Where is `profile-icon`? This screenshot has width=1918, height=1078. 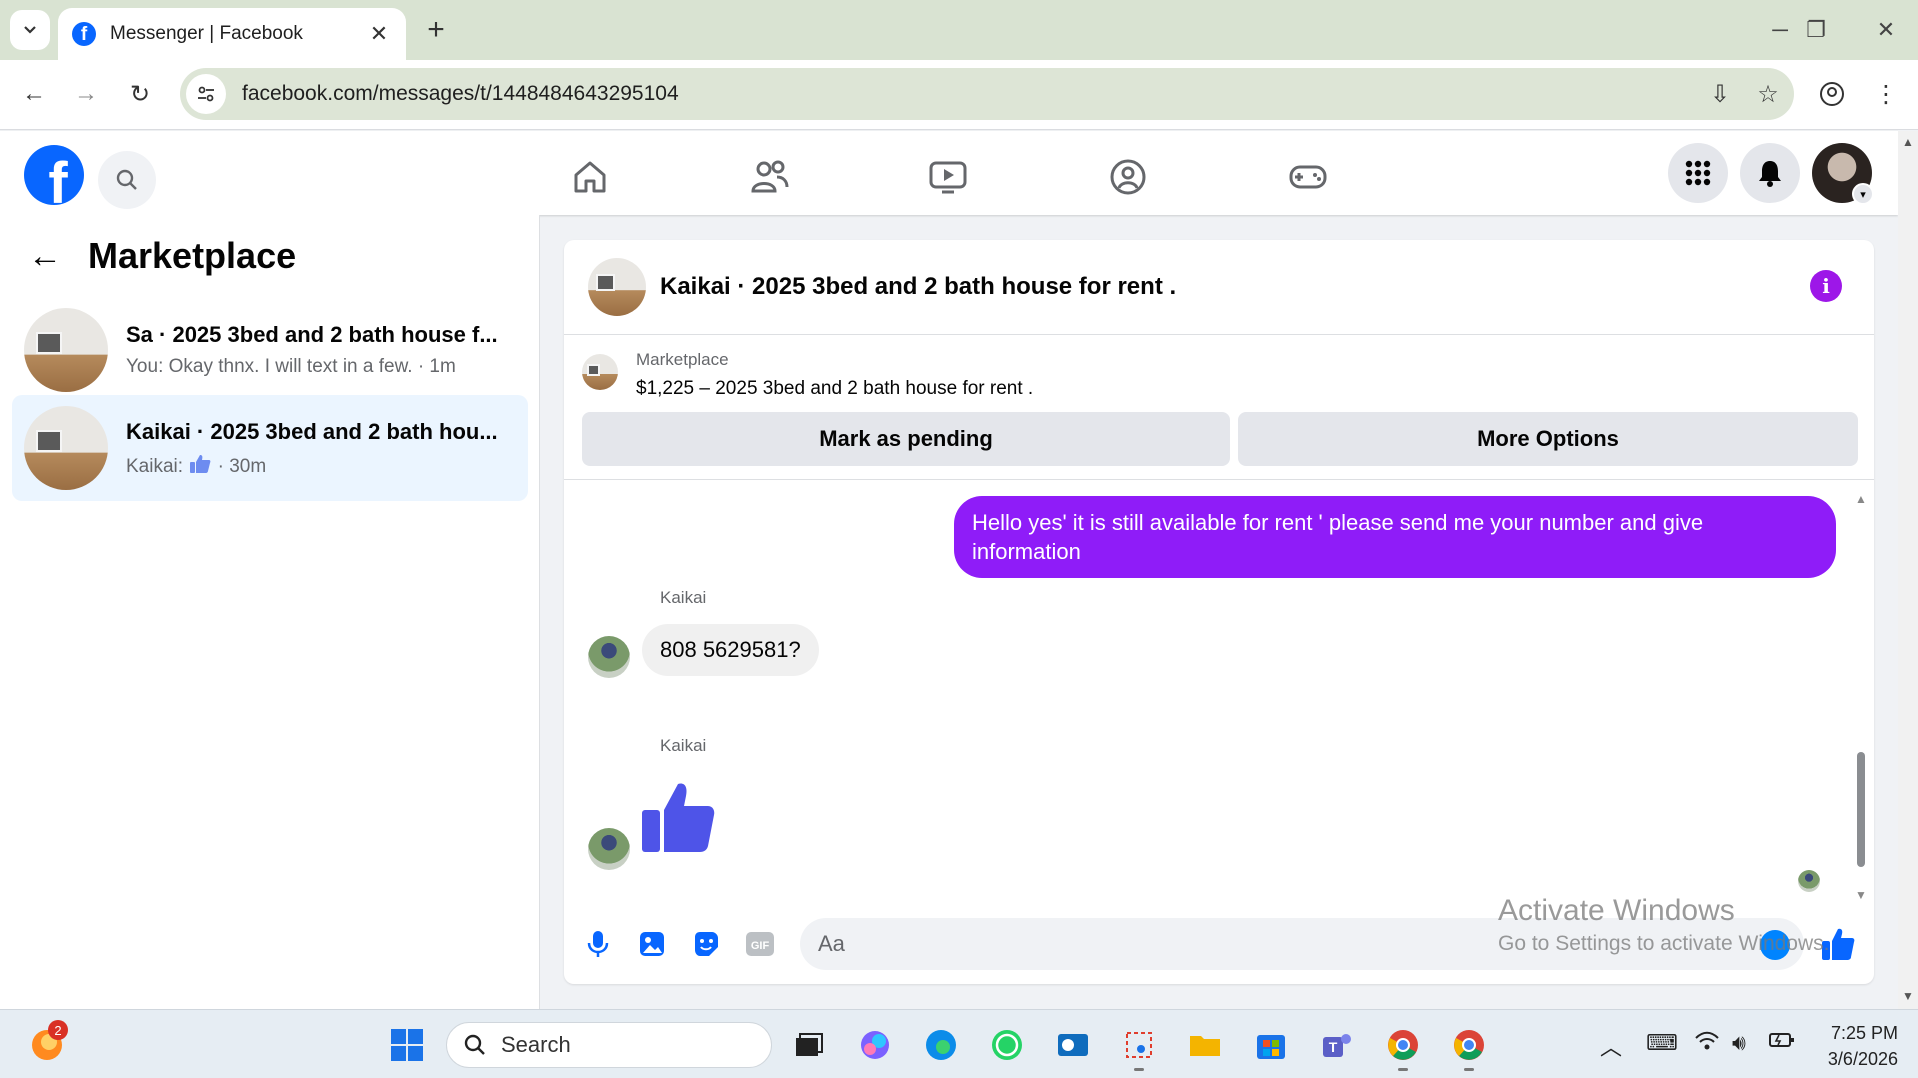
profile-icon is located at coordinates (1832, 94).